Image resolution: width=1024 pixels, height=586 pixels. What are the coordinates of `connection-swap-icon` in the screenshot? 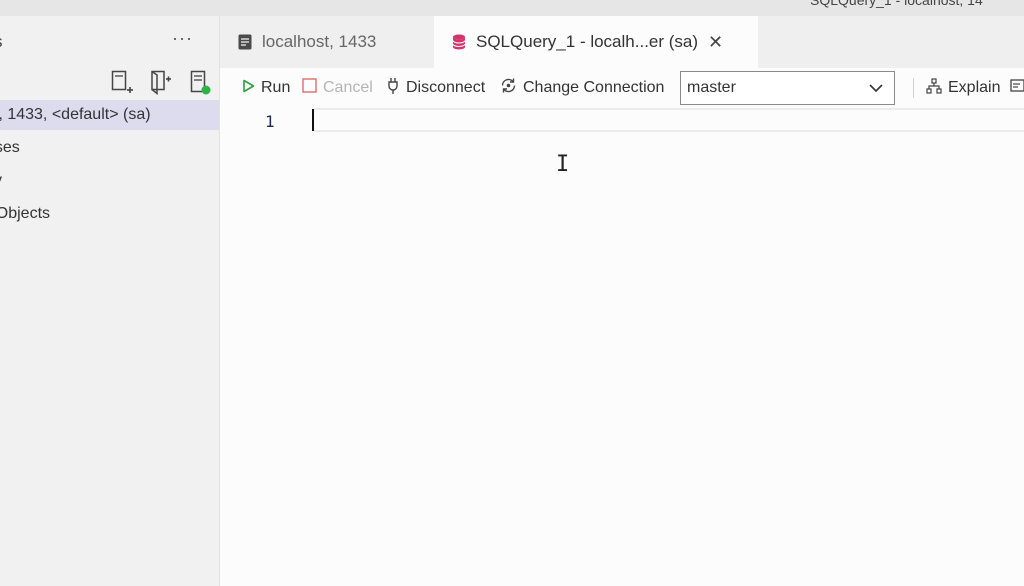 It's located at (508, 88).